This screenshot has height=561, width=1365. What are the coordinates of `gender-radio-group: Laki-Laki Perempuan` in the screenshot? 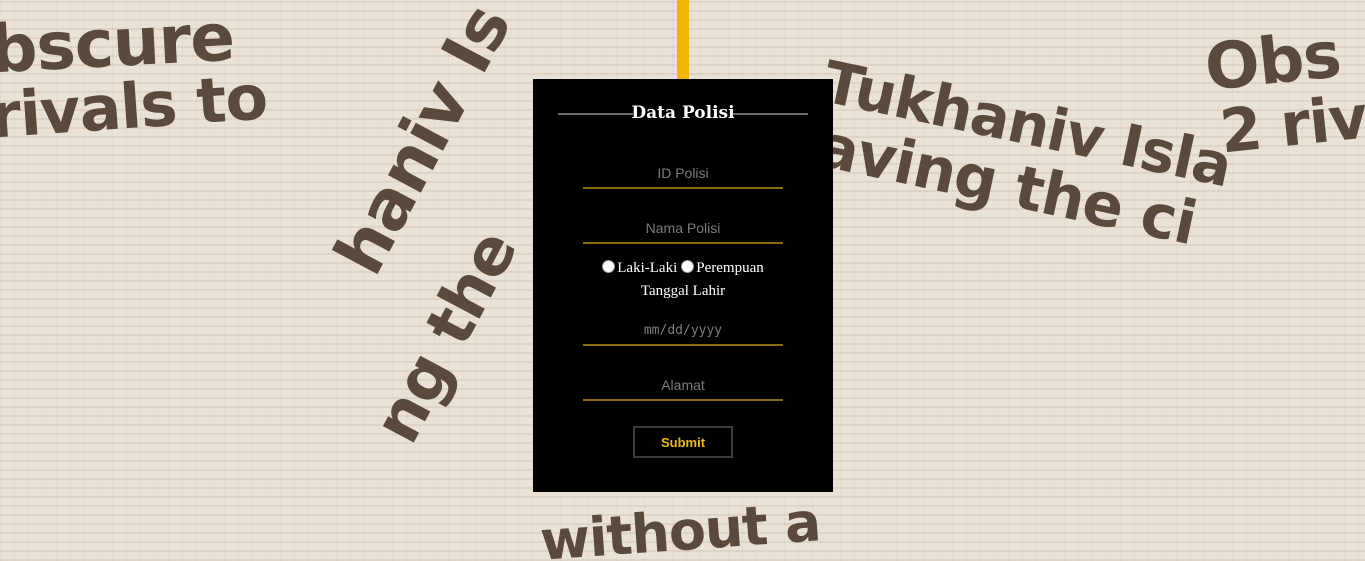 It's located at (683, 268).